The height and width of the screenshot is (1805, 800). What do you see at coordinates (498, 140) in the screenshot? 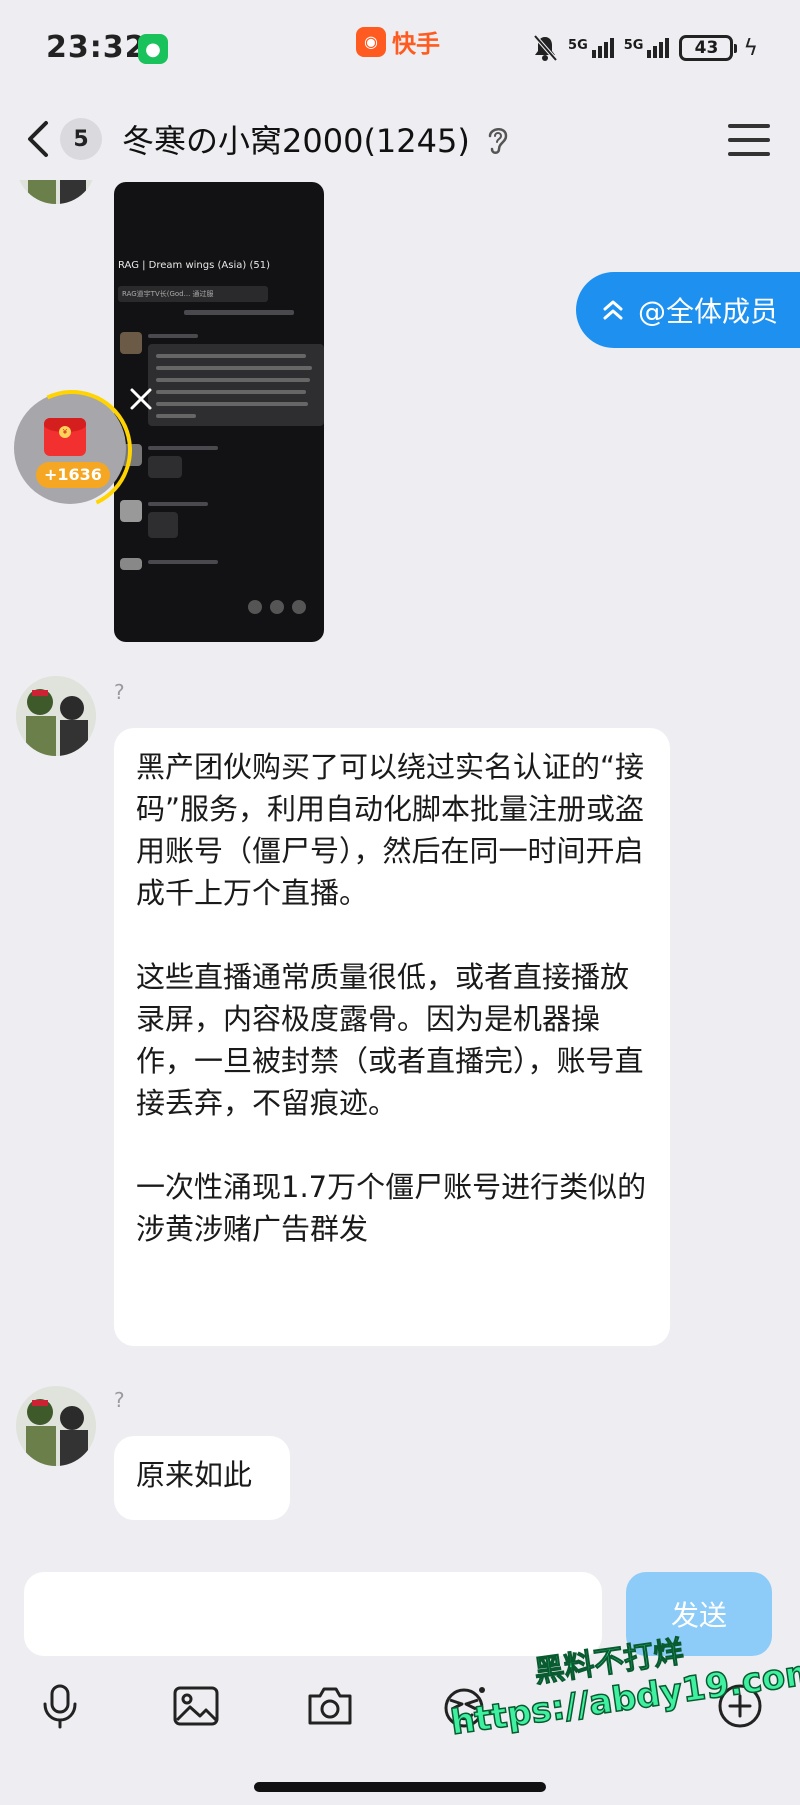
I see `ear-icon` at bounding box center [498, 140].